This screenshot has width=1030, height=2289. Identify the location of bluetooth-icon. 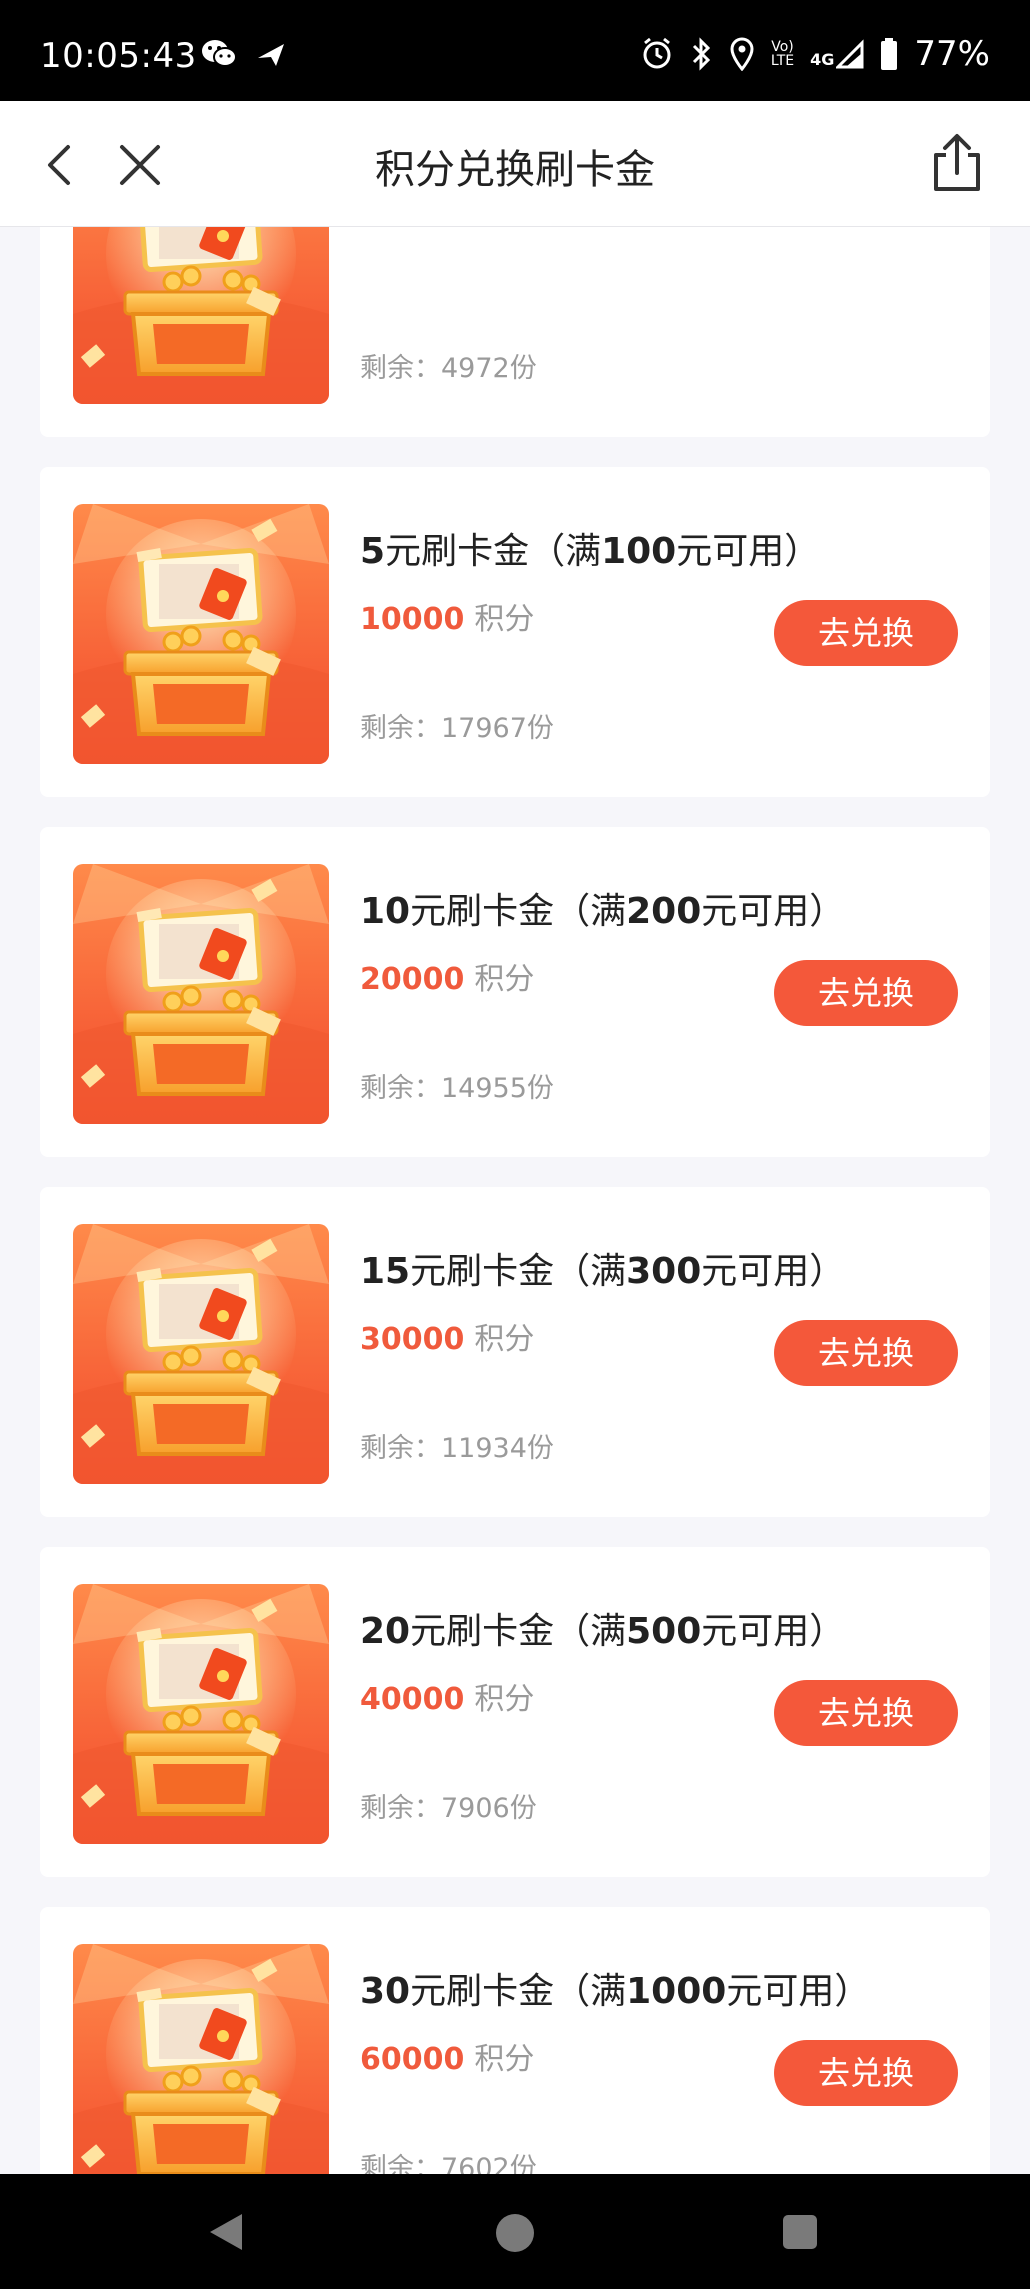
(701, 54).